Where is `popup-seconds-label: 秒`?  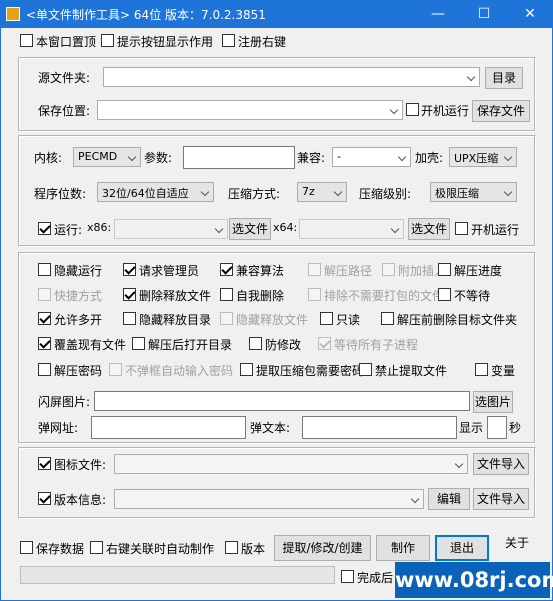 popup-seconds-label: 秒 is located at coordinates (515, 428).